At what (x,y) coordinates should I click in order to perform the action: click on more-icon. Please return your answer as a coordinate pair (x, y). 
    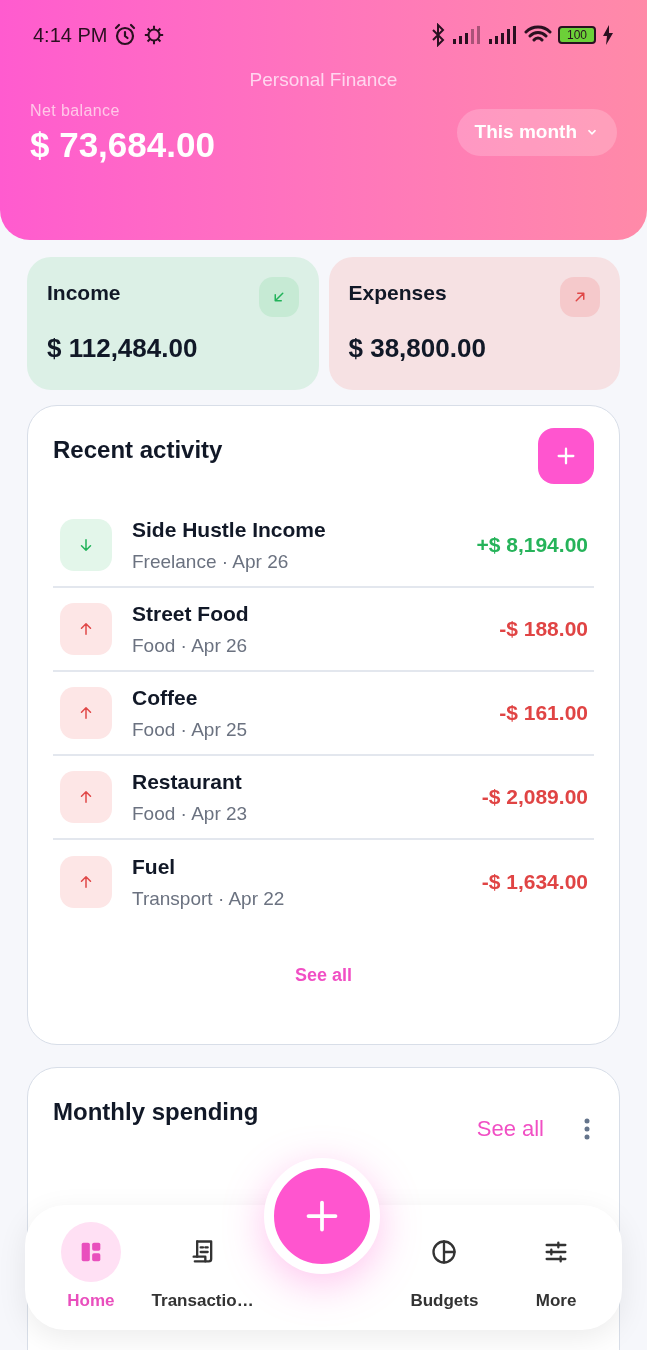
    Looking at the image, I should click on (587, 1128).